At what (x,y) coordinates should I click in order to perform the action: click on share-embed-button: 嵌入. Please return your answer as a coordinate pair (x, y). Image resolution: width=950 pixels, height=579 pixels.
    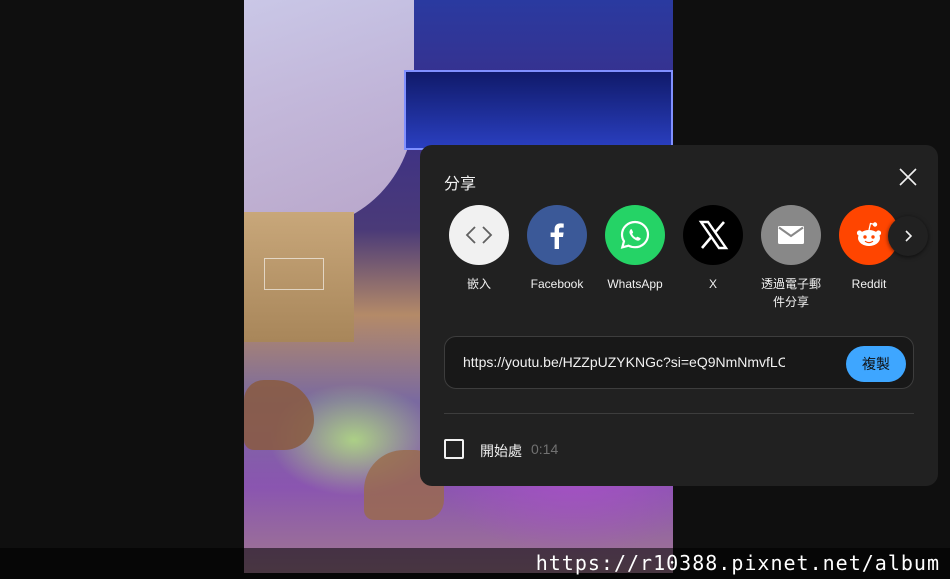
    Looking at the image, I should click on (479, 249).